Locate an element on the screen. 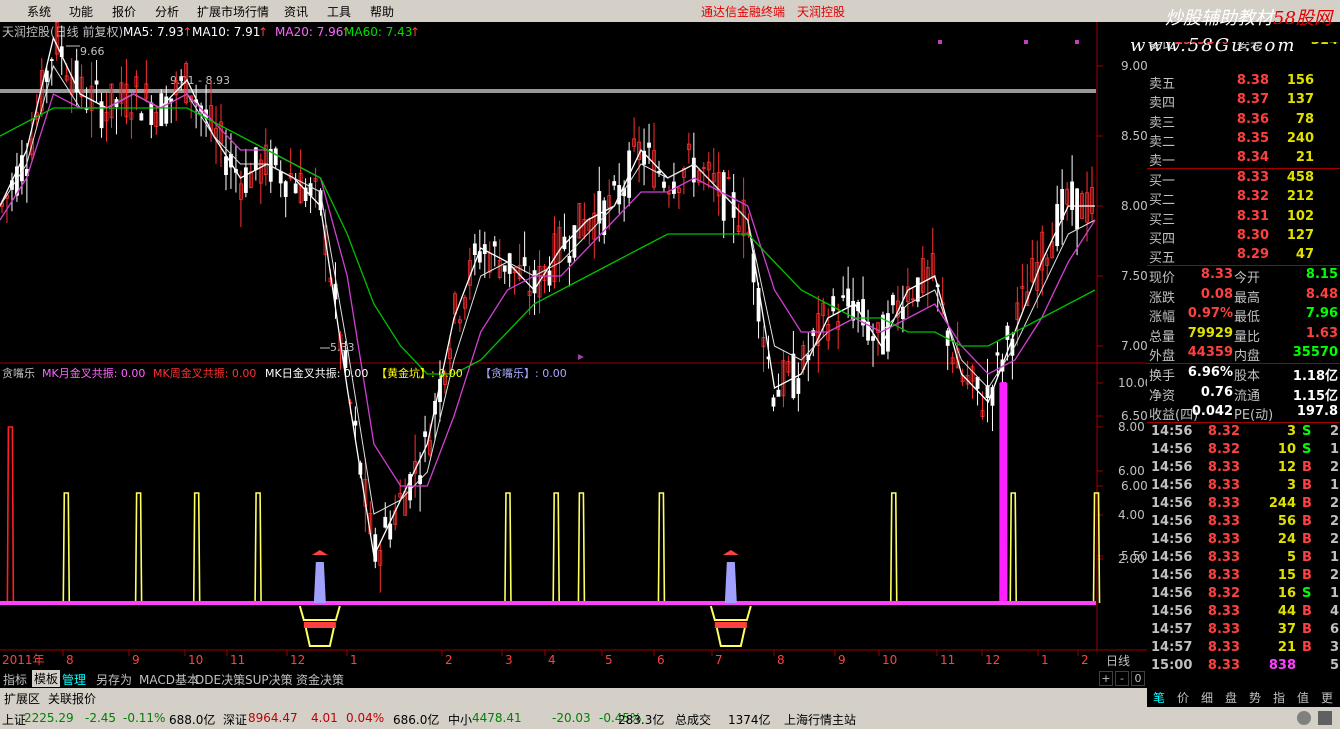 Image resolution: width=1340 pixels, height=729 pixels. pit-bar is located at coordinates (319, 625).